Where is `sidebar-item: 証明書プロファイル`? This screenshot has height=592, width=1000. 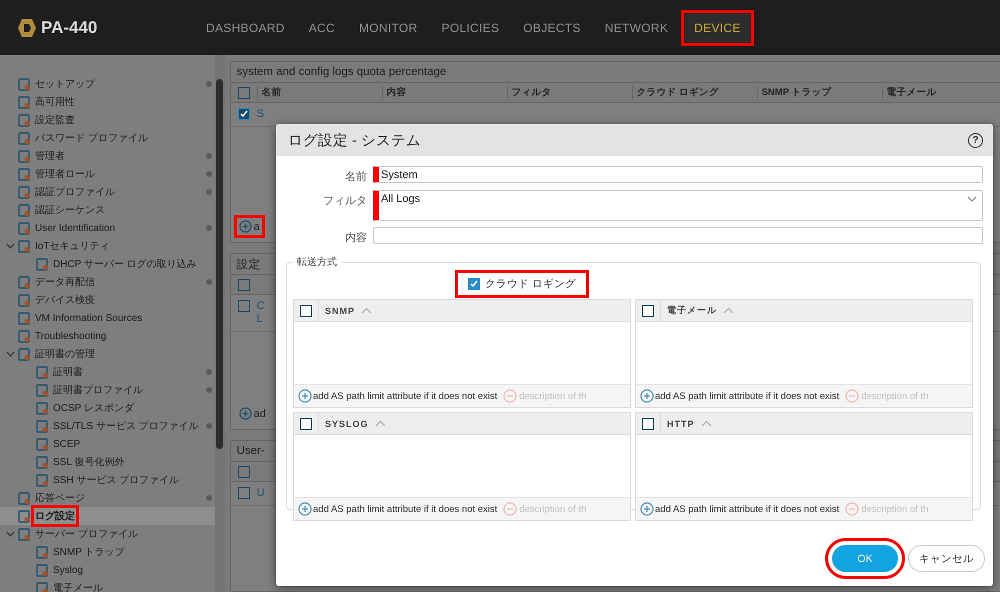
sidebar-item: 証明書プロファイル is located at coordinates (98, 390).